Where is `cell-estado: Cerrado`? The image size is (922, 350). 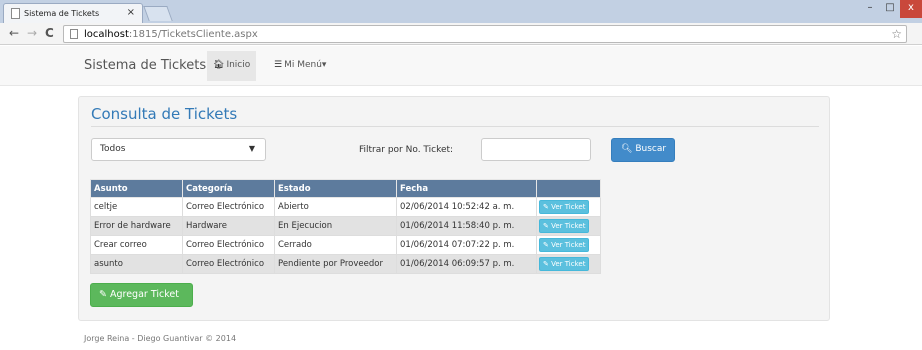 cell-estado: Cerrado is located at coordinates (335, 245).